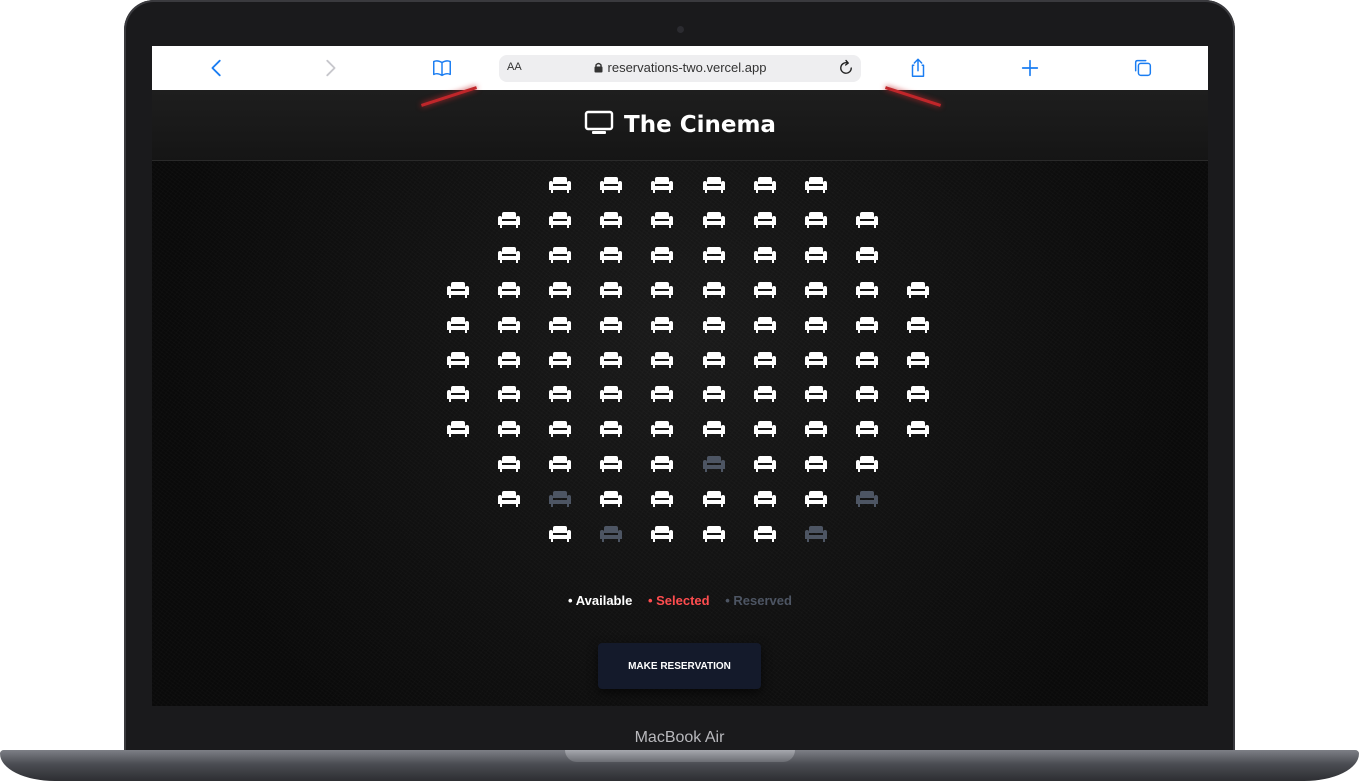 This screenshot has height=781, width=1359. Describe the element at coordinates (846, 68) in the screenshot. I see `reload-icon` at that location.